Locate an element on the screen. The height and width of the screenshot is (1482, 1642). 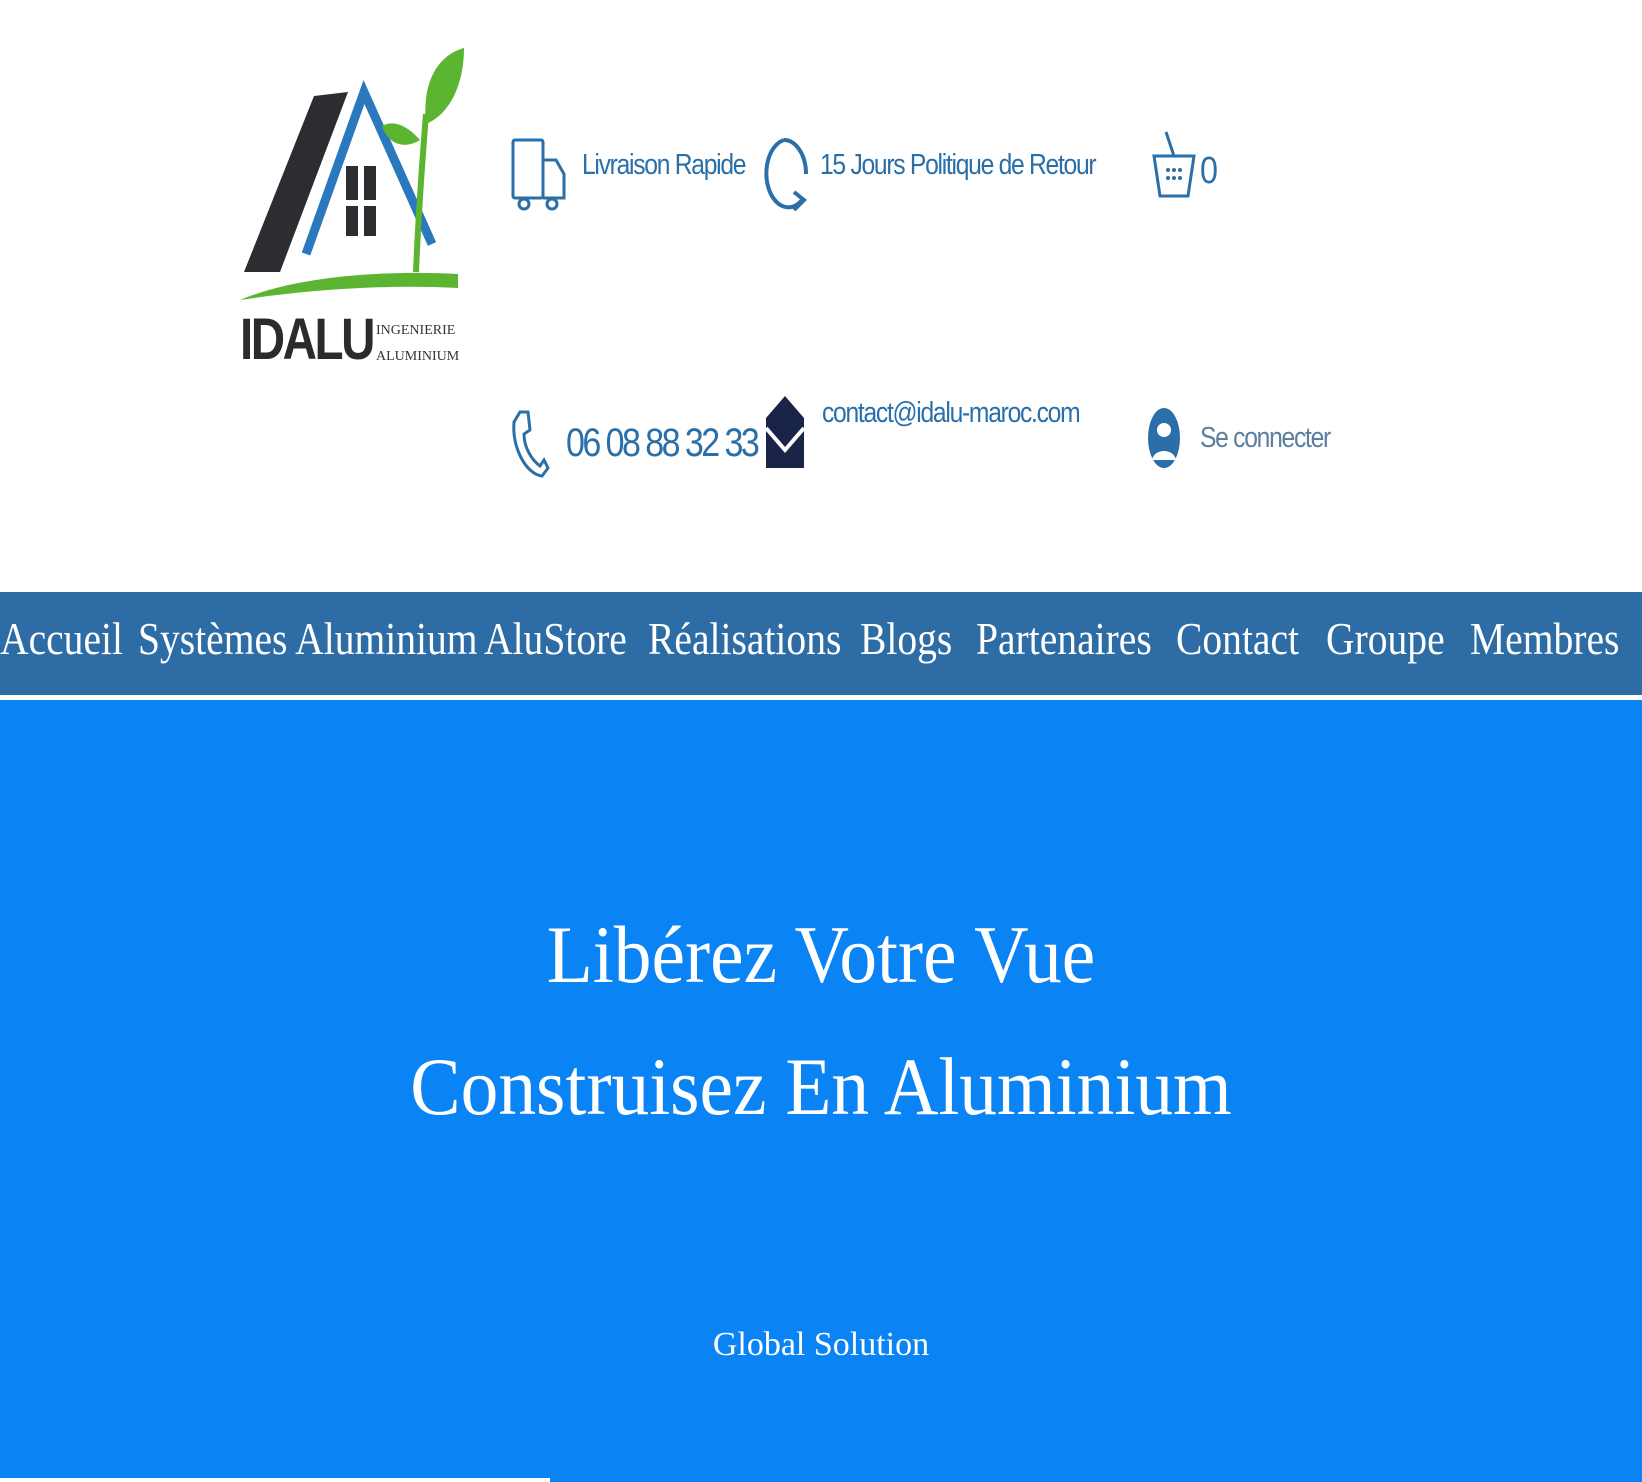
logo-tagline-line-2: ALUMINIUM is located at coordinates (418, 356).